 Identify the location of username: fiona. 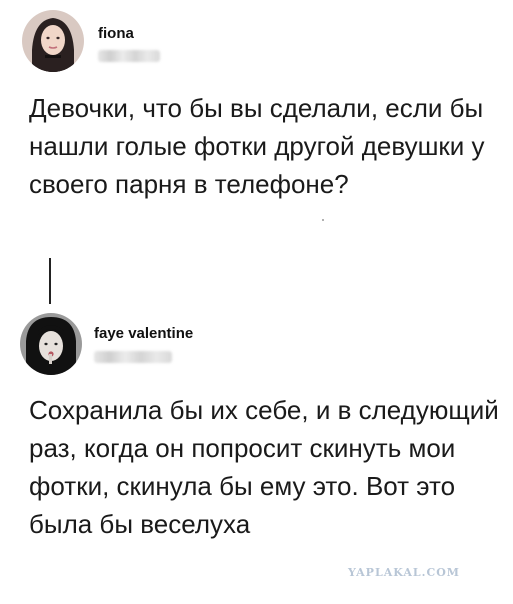
(116, 33).